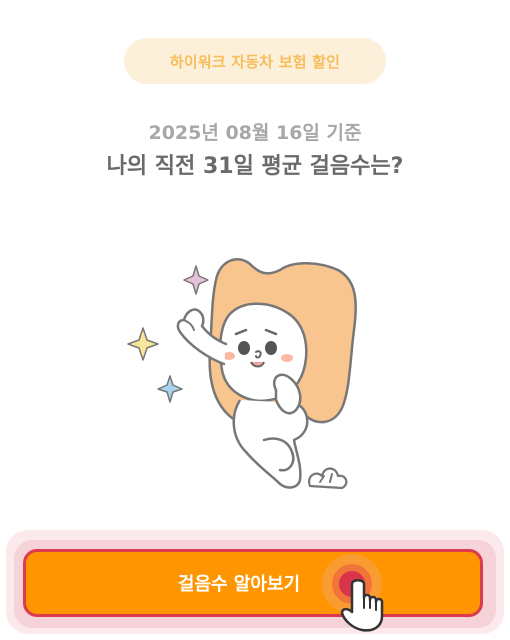 The image size is (510, 640). Describe the element at coordinates (255, 166) in the screenshot. I see `page-title: 나의 직전 31일 평균 걸음수는?` at that location.